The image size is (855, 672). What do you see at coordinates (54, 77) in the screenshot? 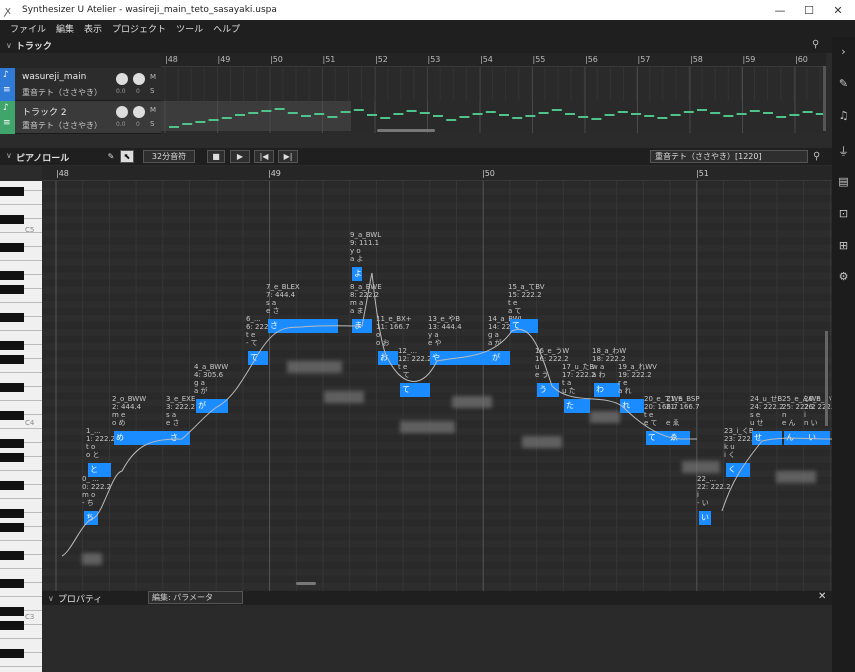
I see `track-name: wasureji_main` at bounding box center [54, 77].